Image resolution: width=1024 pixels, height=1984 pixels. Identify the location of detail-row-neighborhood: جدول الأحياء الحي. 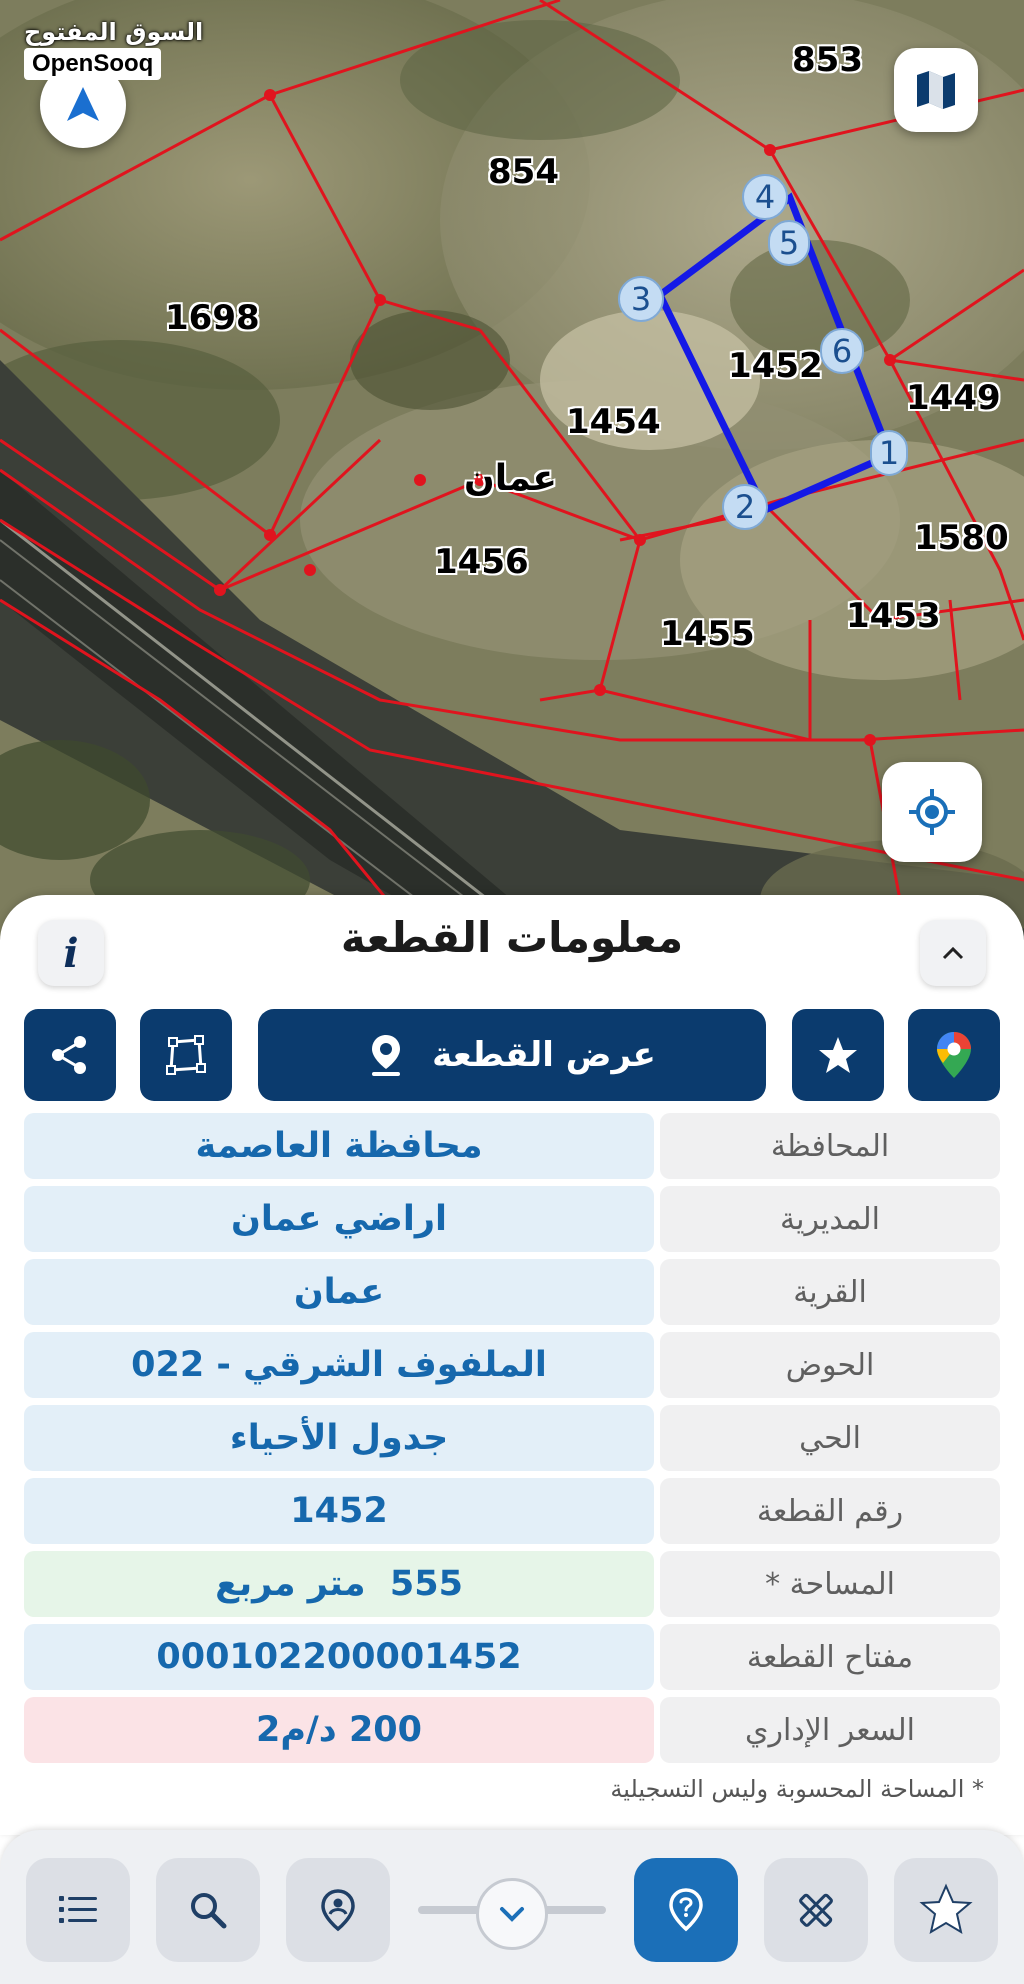
(512, 1438).